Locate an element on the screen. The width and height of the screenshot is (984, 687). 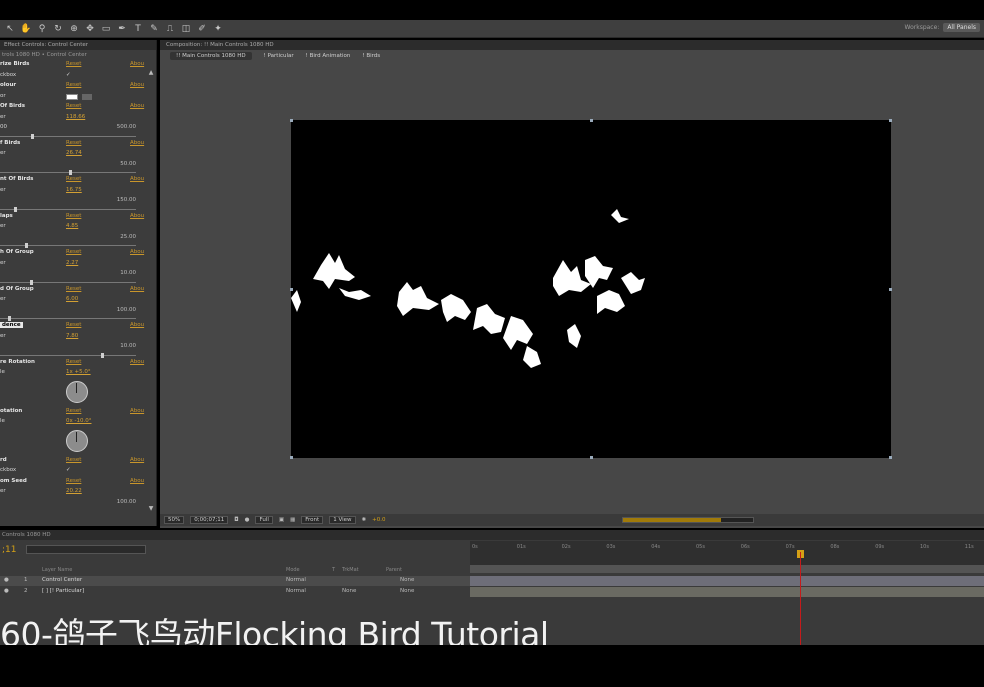
timeline-column-header: Mode is located at coordinates (293, 570).